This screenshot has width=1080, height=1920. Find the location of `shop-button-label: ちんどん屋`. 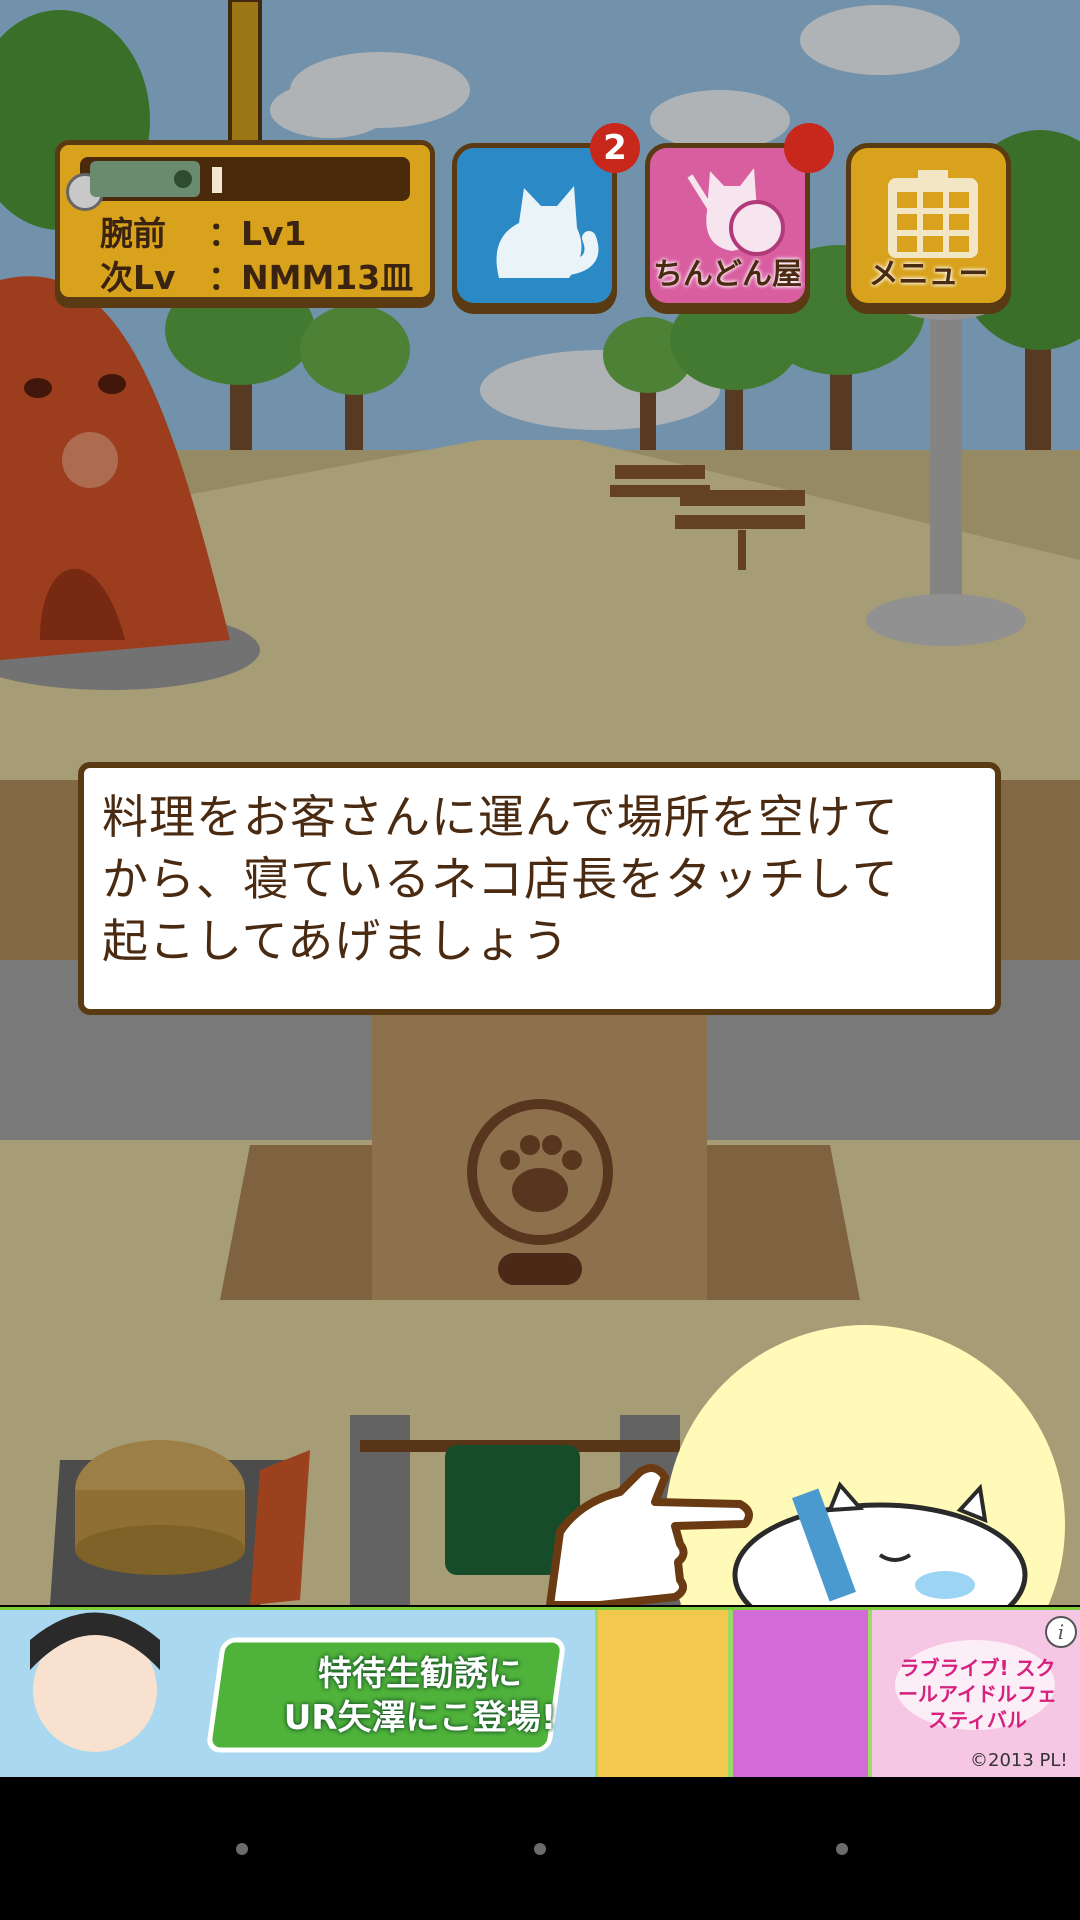

shop-button-label: ちんどん屋 is located at coordinates (727, 274).